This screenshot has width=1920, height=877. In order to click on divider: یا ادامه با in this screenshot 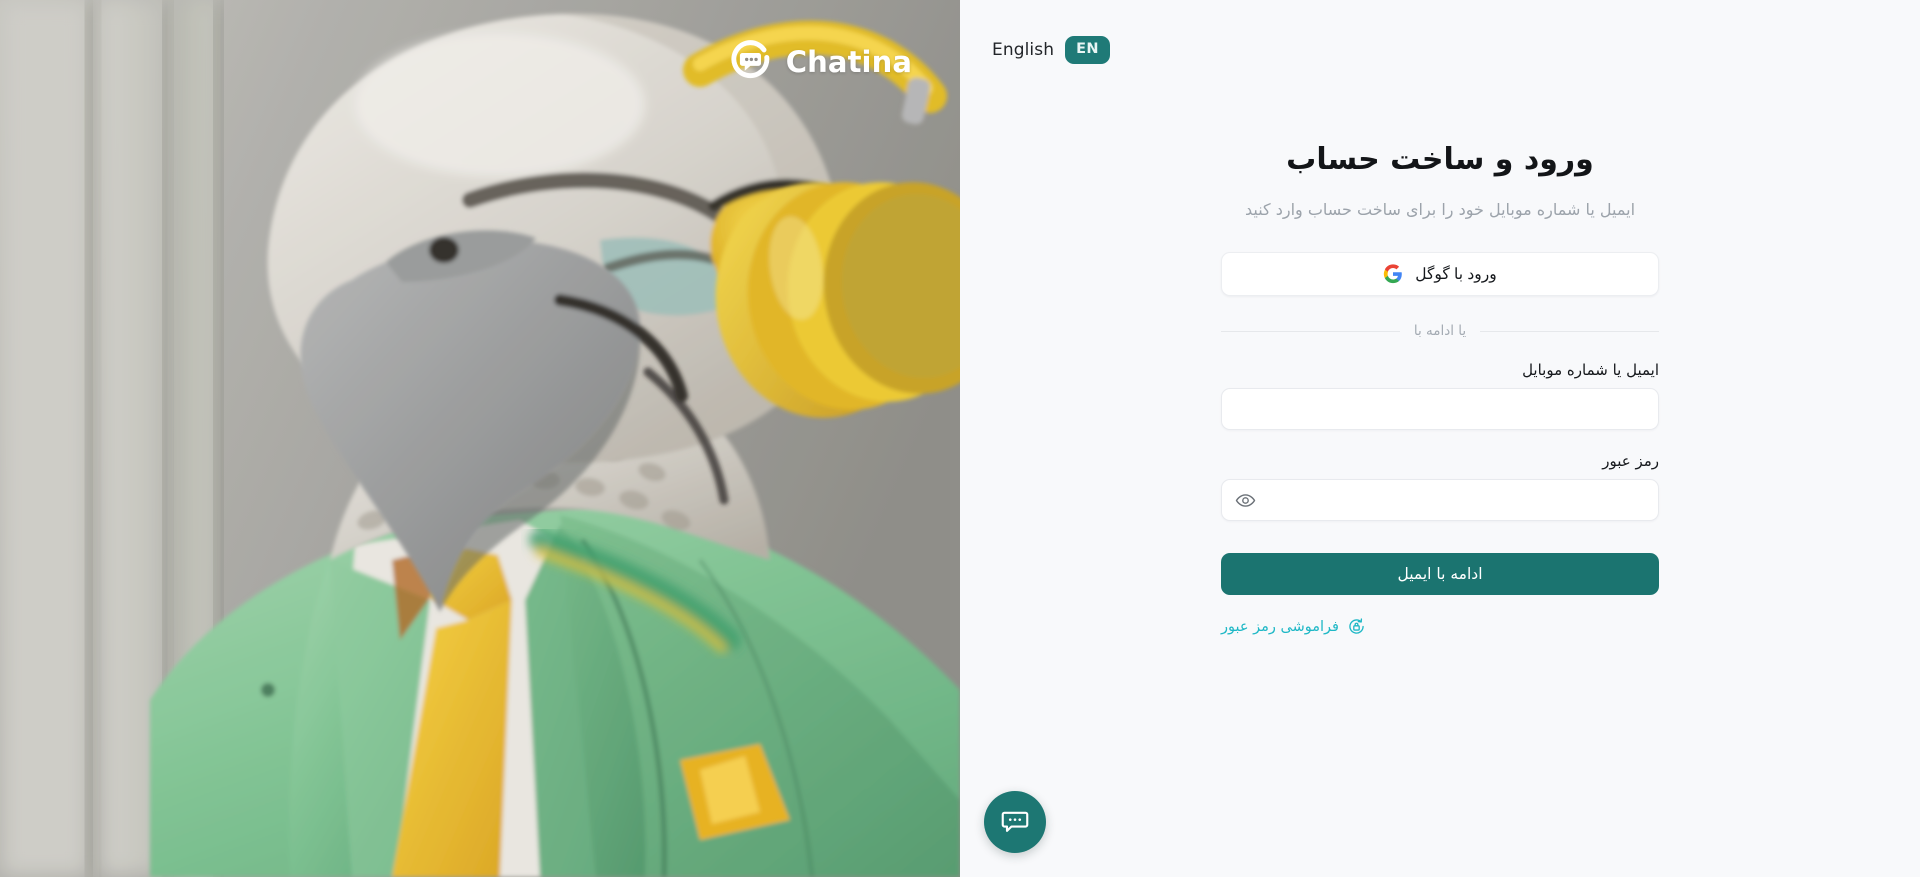, I will do `click(1440, 331)`.